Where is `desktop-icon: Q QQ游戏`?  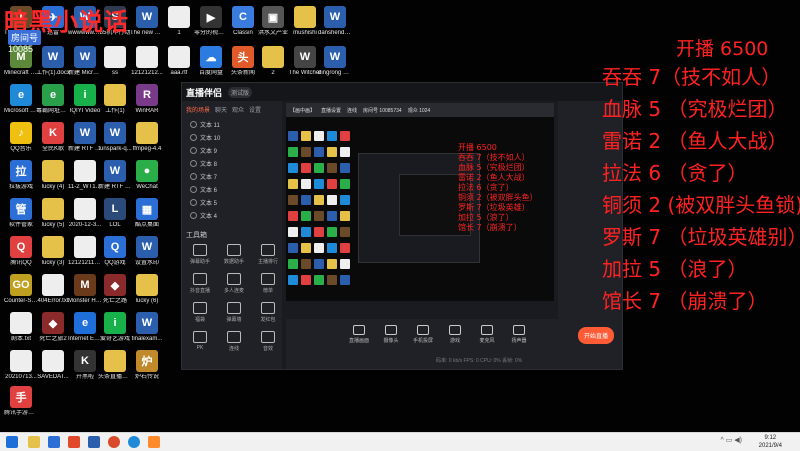 desktop-icon: Q QQ游戏 is located at coordinates (115, 251).